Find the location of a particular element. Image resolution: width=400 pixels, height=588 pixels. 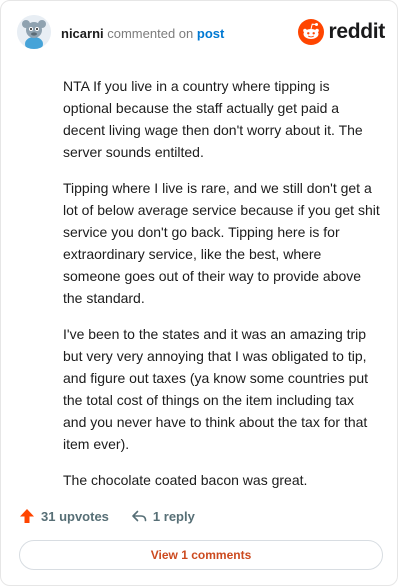

comment-actions: 31 upvotes 1 reply is located at coordinates (107, 516).